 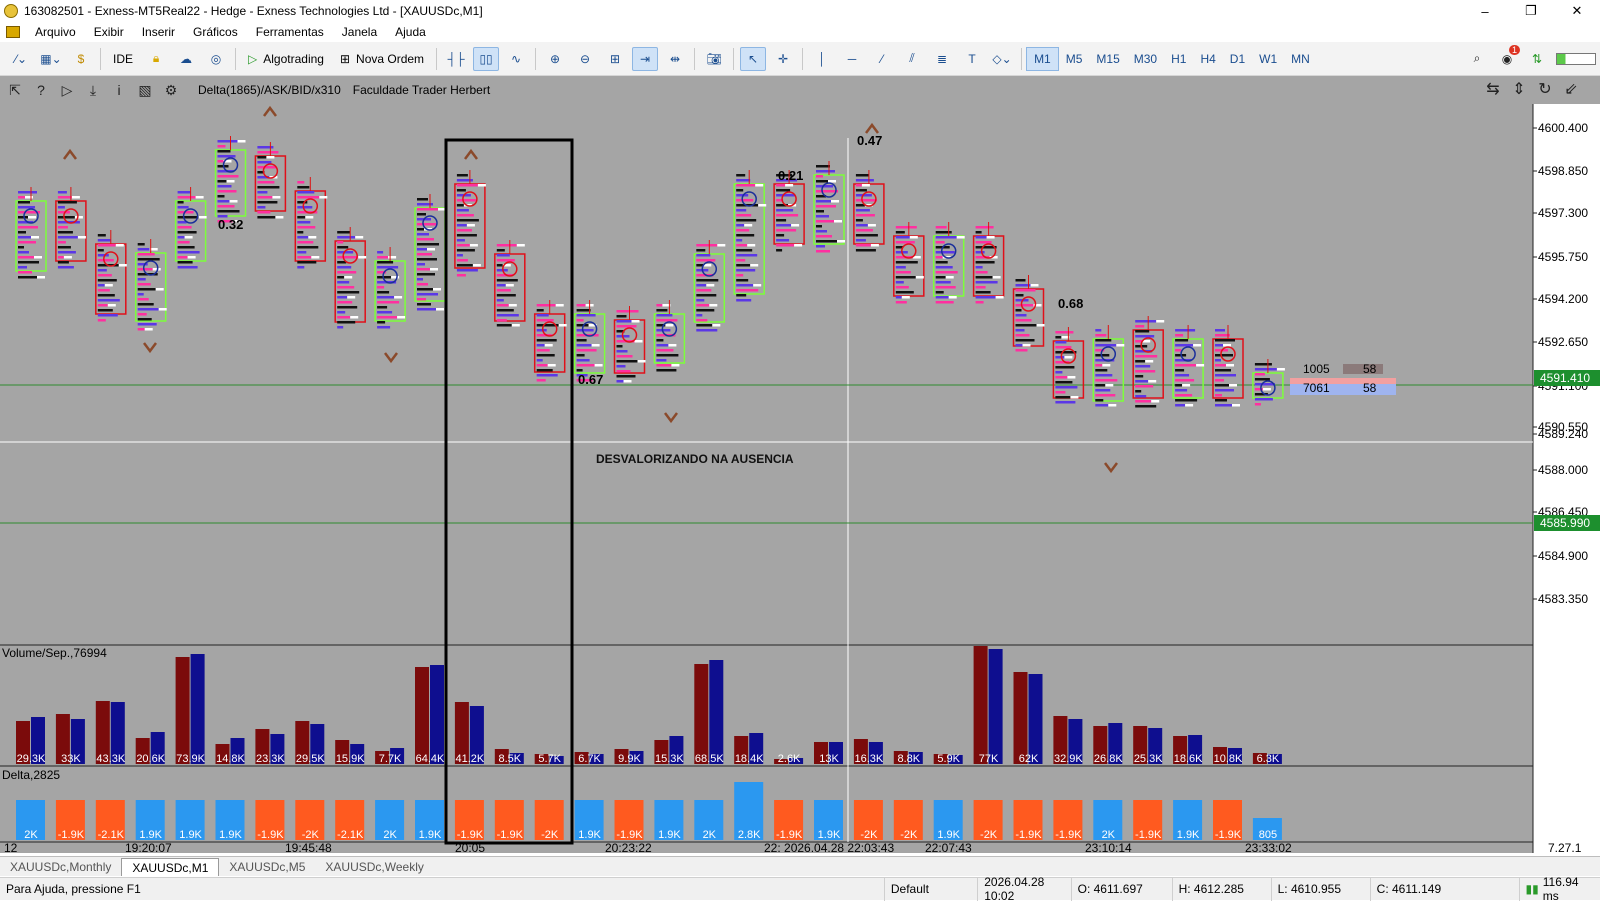 I want to click on tf-m15: M15, so click(x=1107, y=59).